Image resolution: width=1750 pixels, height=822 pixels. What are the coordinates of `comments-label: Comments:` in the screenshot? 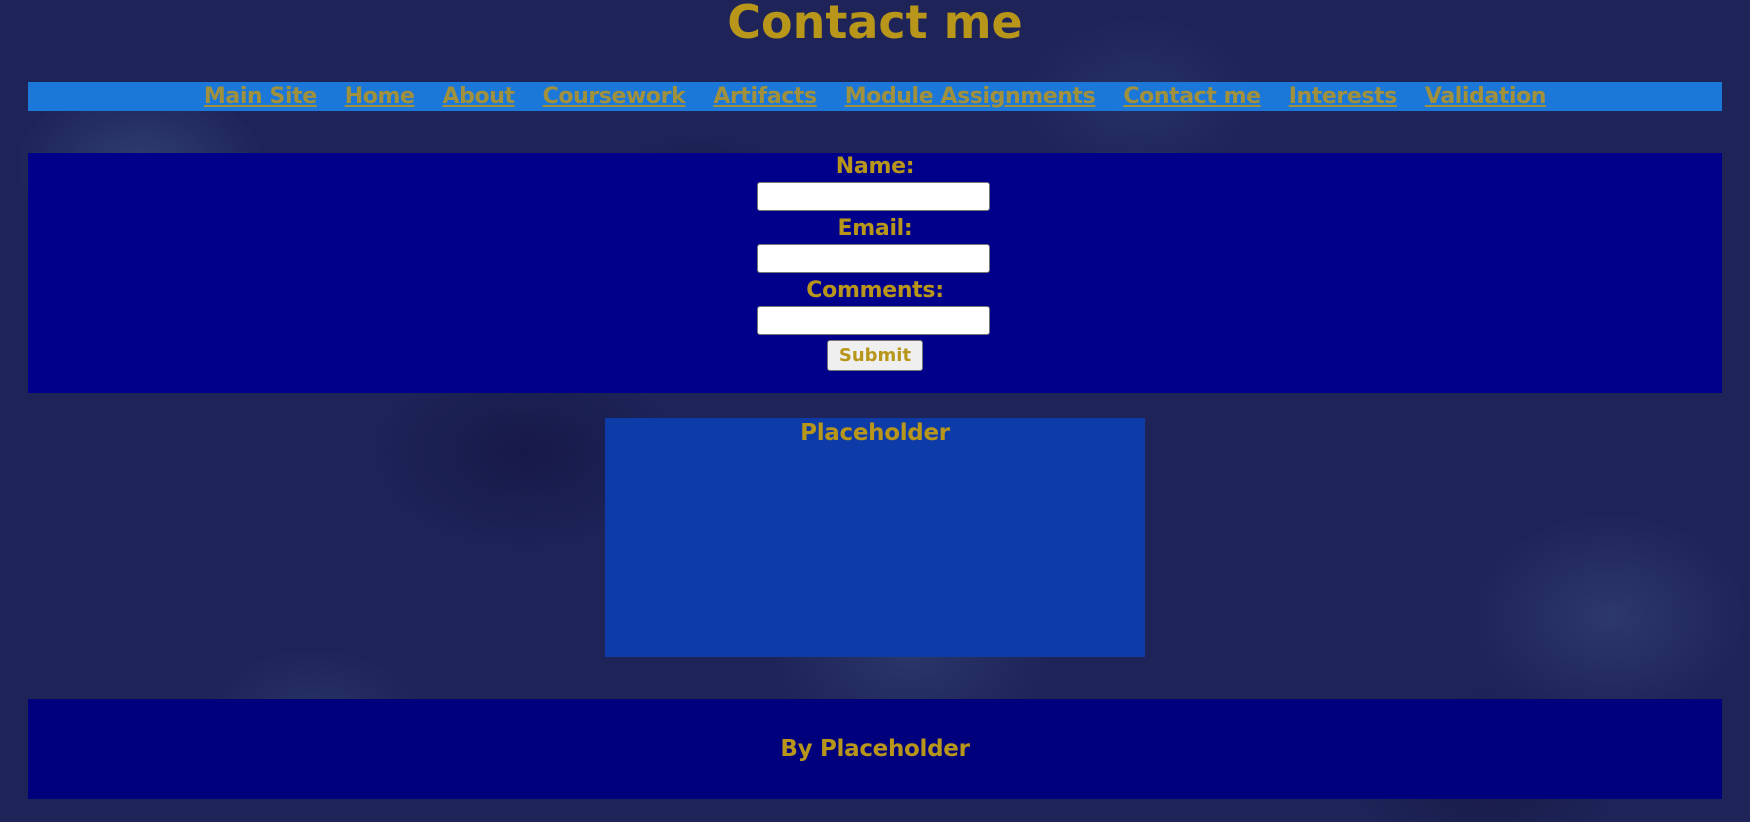 It's located at (875, 290).